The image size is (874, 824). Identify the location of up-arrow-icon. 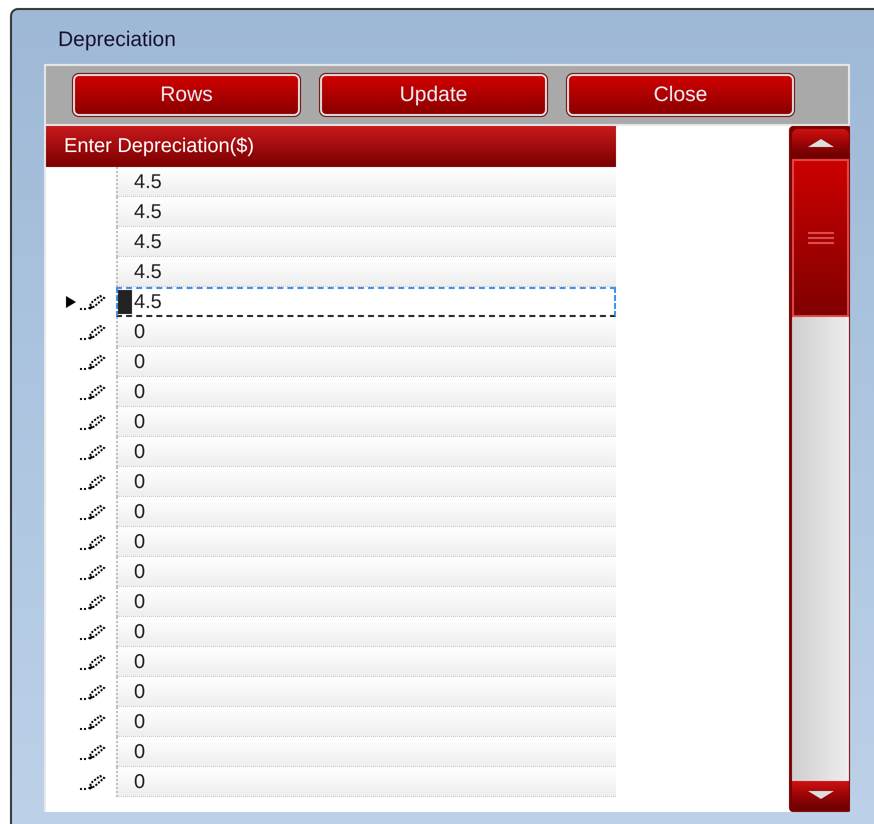
(821, 143).